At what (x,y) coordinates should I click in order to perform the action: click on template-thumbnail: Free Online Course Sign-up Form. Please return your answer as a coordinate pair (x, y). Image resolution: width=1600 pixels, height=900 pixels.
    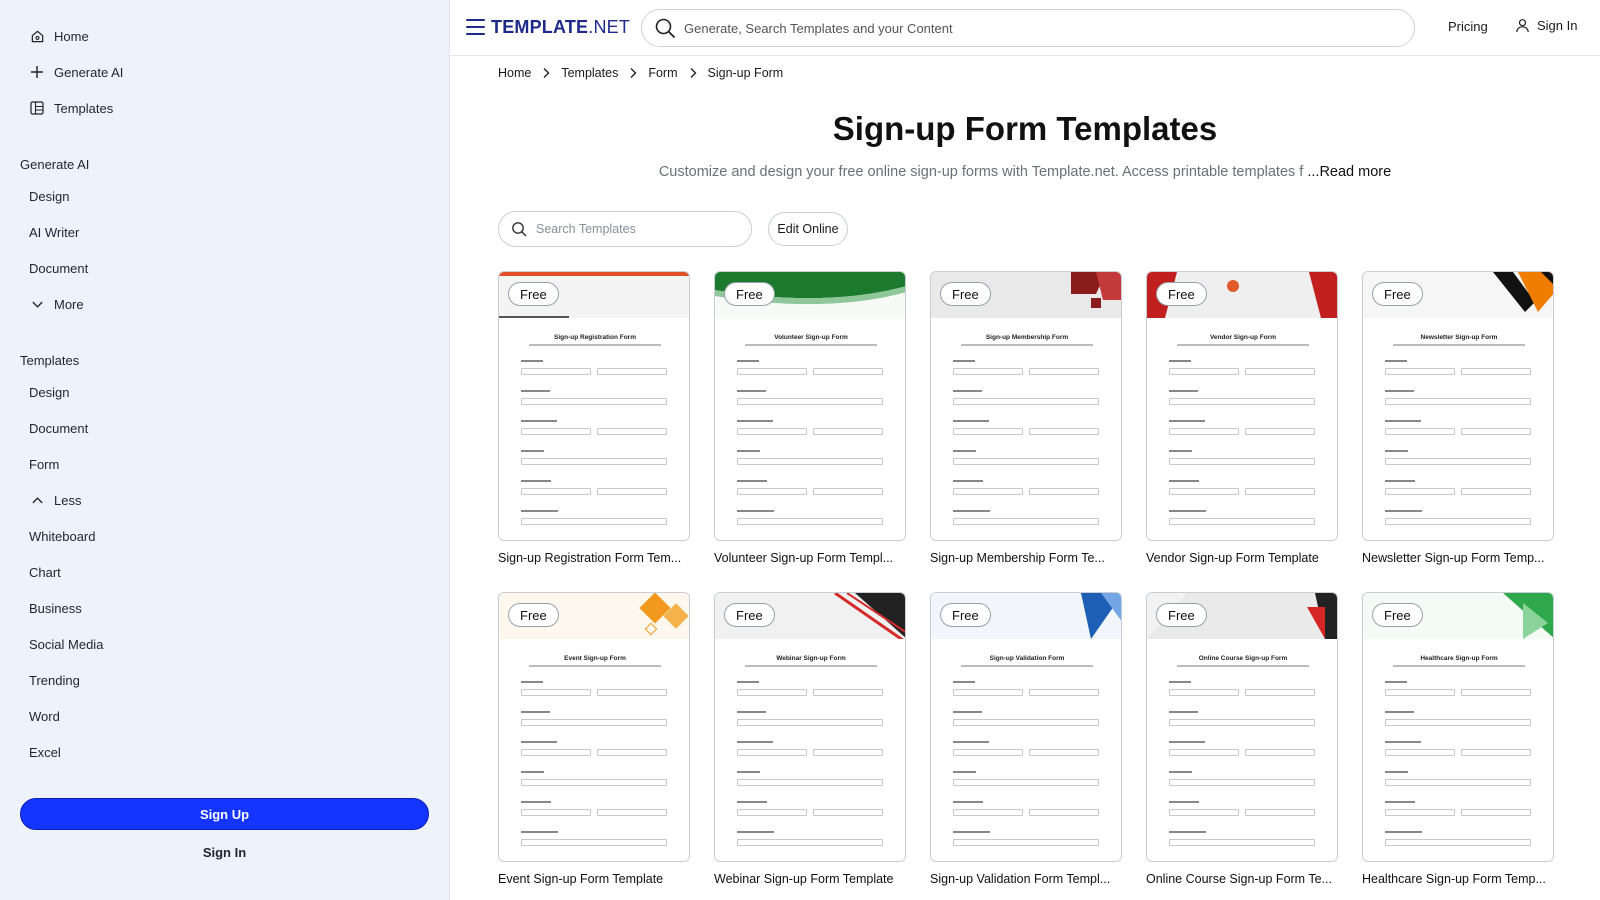
    Looking at the image, I should click on (1242, 727).